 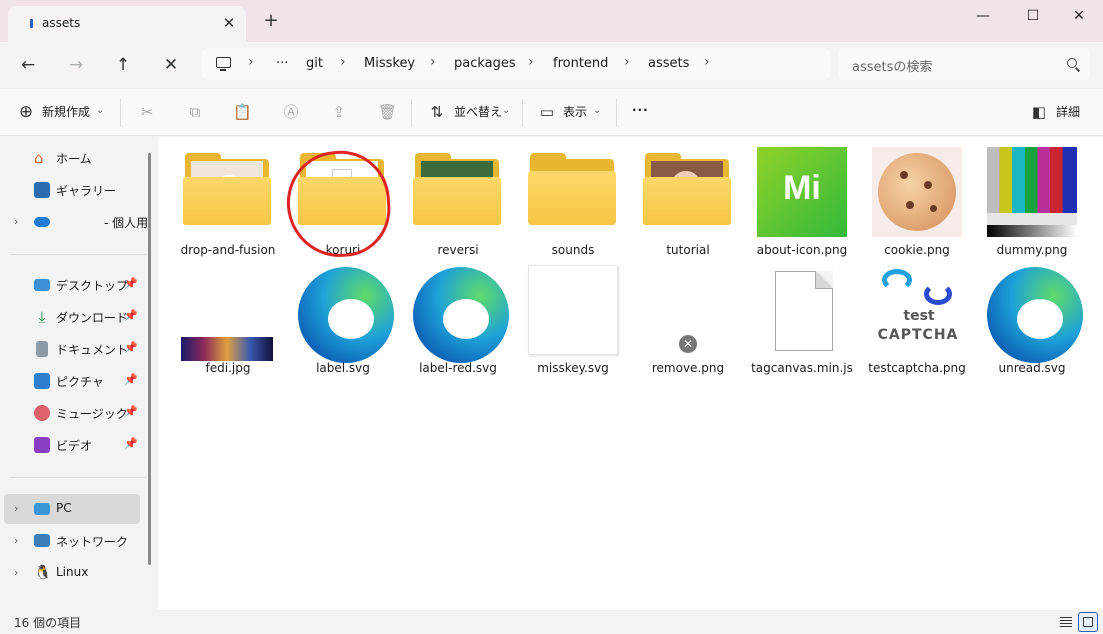 What do you see at coordinates (458, 198) in the screenshot?
I see `folder-item: reversi` at bounding box center [458, 198].